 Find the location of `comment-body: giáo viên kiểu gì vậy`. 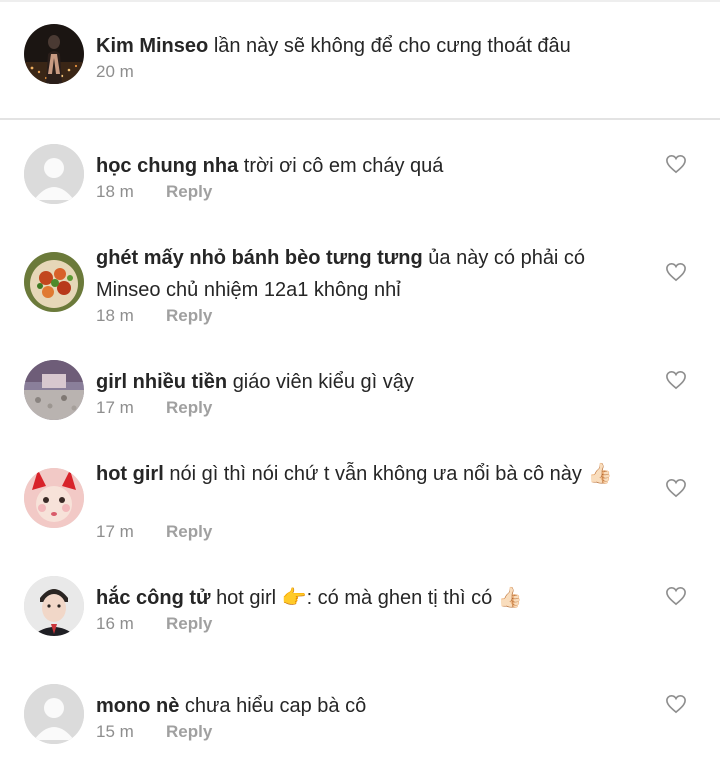

comment-body: giáo viên kiểu gì vậy is located at coordinates (323, 382).